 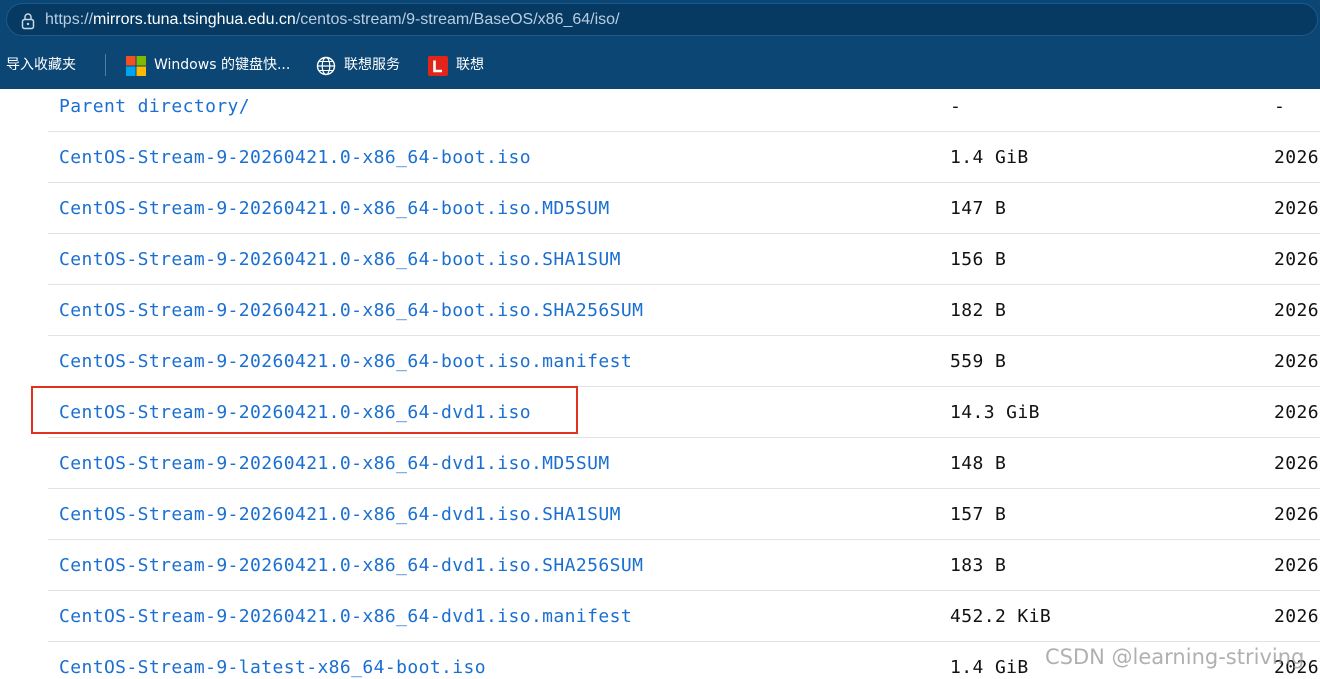 What do you see at coordinates (1280, 106) in the screenshot?
I see `file-date: -` at bounding box center [1280, 106].